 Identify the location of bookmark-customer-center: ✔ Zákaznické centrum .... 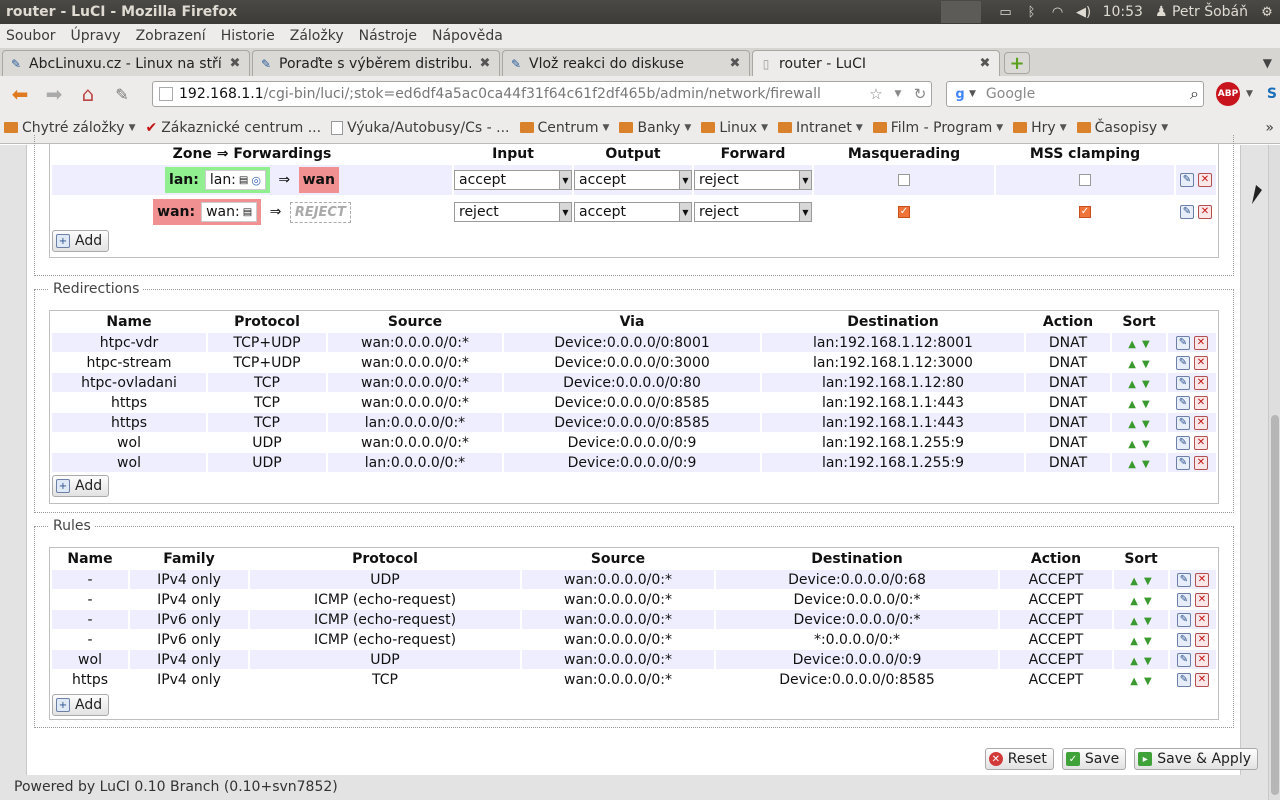
(233, 128).